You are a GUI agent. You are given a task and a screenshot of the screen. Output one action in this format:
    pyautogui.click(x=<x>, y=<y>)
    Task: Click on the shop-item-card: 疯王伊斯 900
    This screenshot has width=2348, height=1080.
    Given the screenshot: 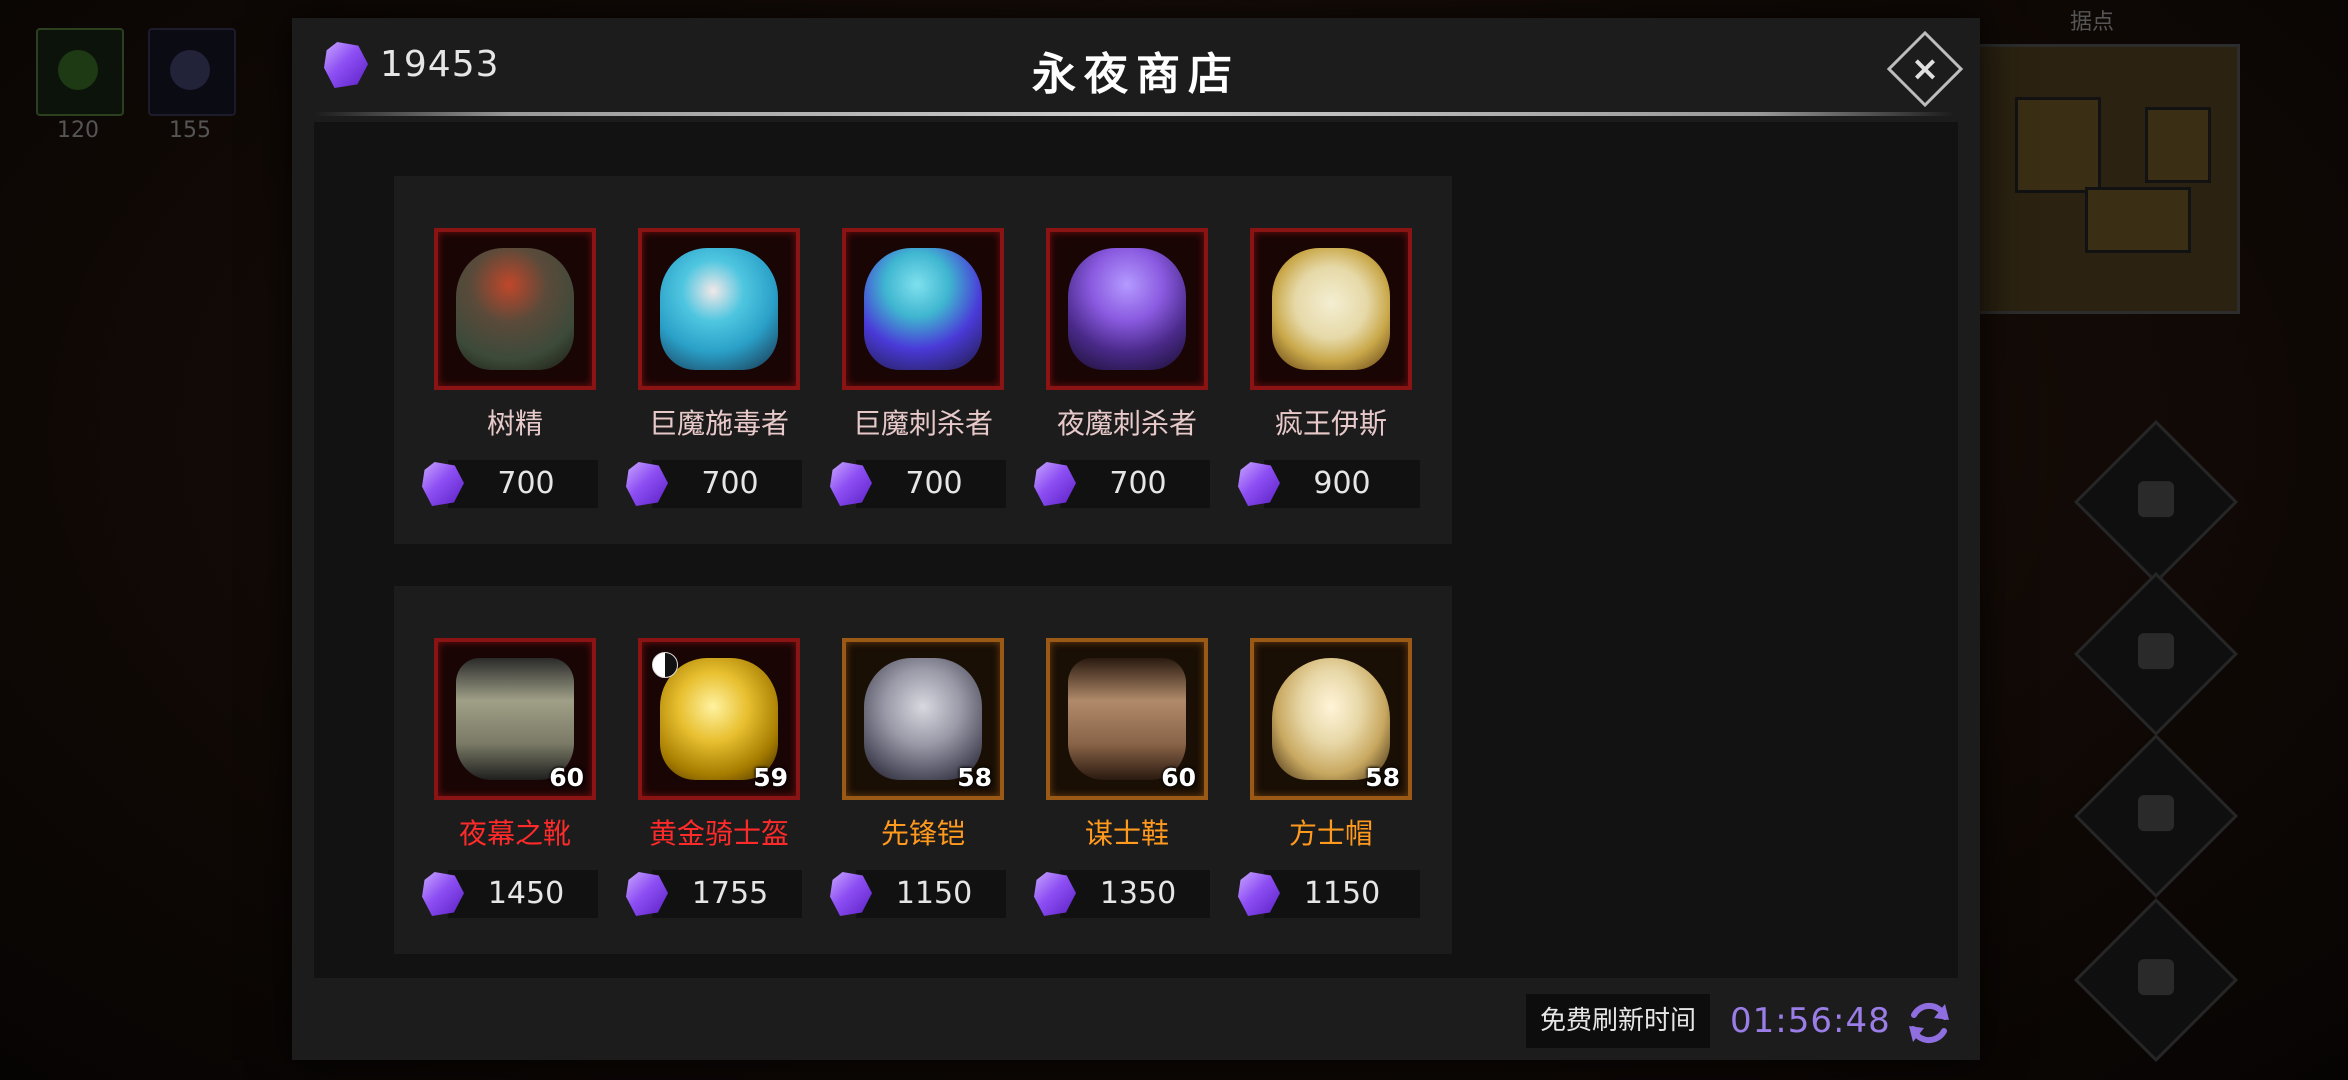 What is the action you would take?
    pyautogui.click(x=1331, y=360)
    